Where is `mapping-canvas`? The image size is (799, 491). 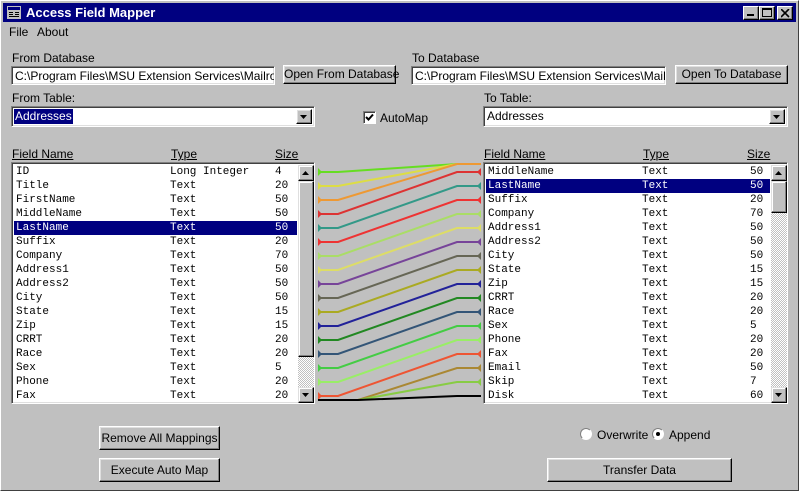
mapping-canvas is located at coordinates (400, 286).